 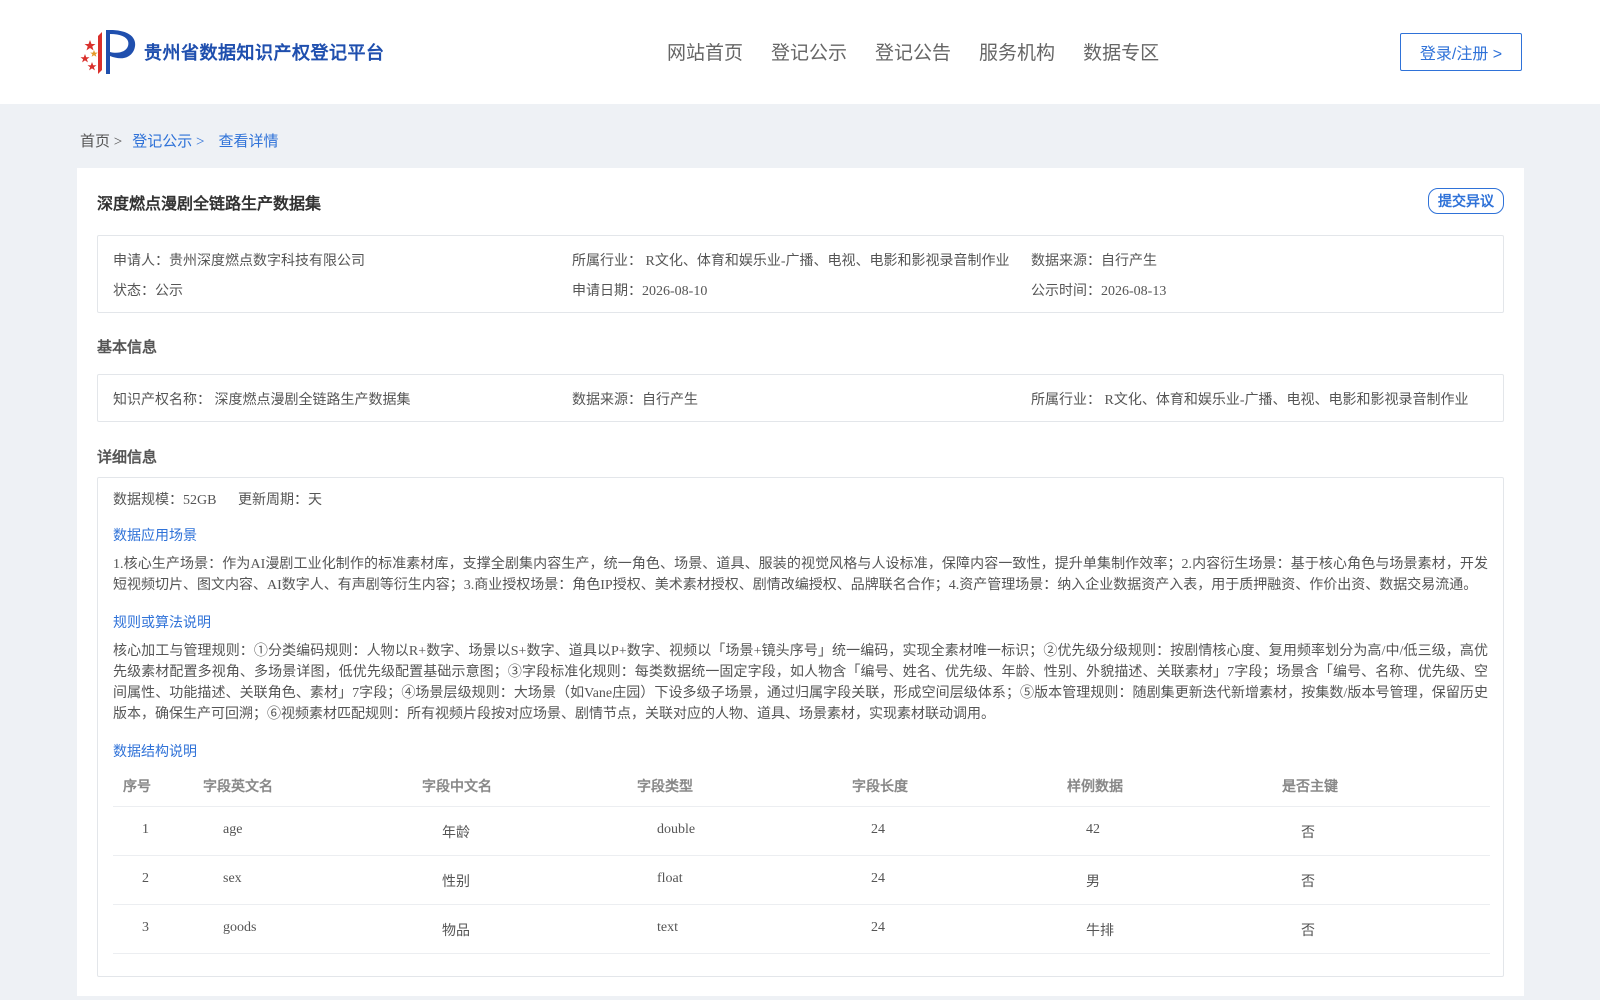 I want to click on table-cell: goods, so click(x=240, y=927).